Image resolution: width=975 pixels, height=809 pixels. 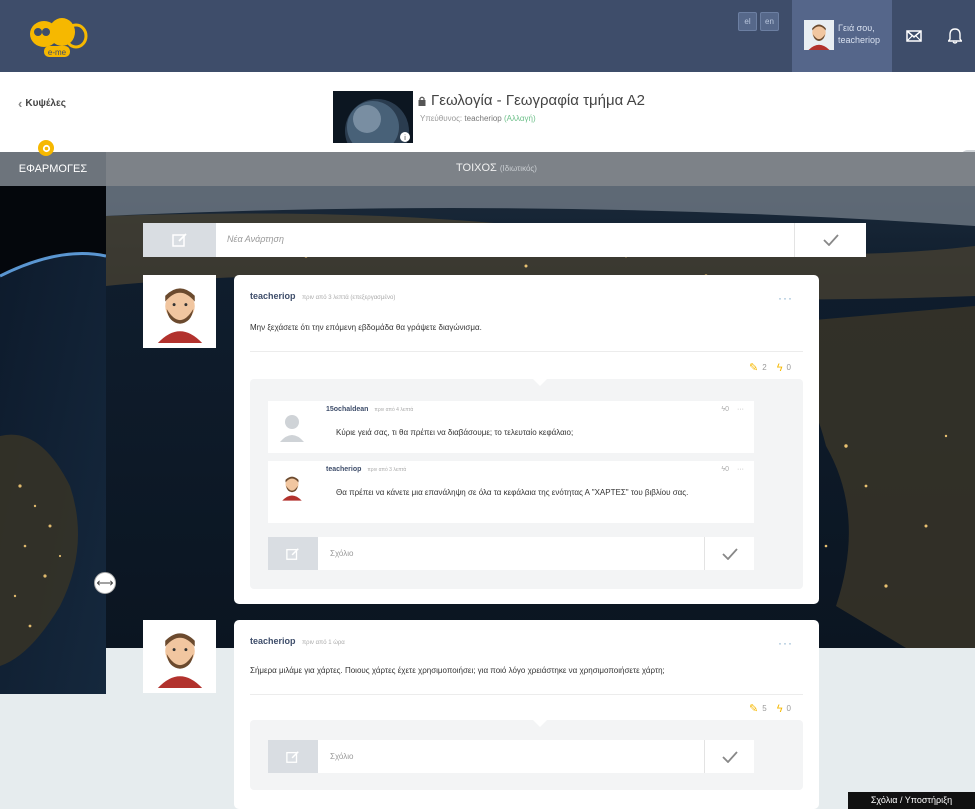 What do you see at coordinates (764, 367) in the screenshot?
I see `comment-count: 2` at bounding box center [764, 367].